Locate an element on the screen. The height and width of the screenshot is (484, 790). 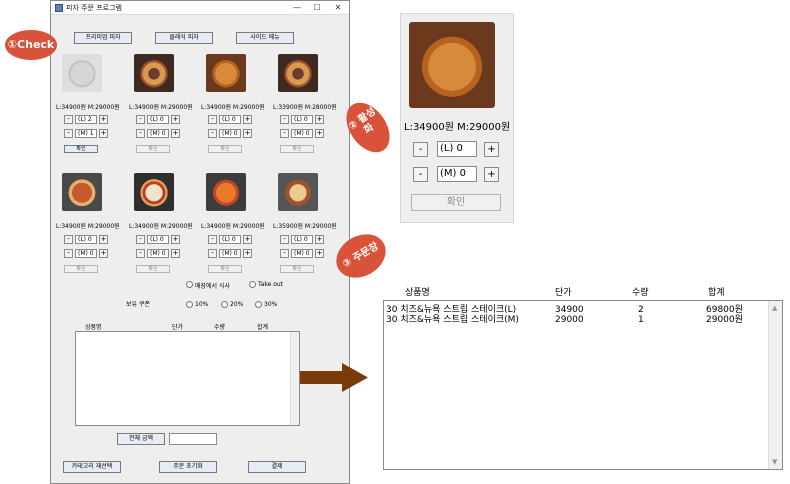
order-scrollbar: ▲ ▼ is located at coordinates (775, 385).